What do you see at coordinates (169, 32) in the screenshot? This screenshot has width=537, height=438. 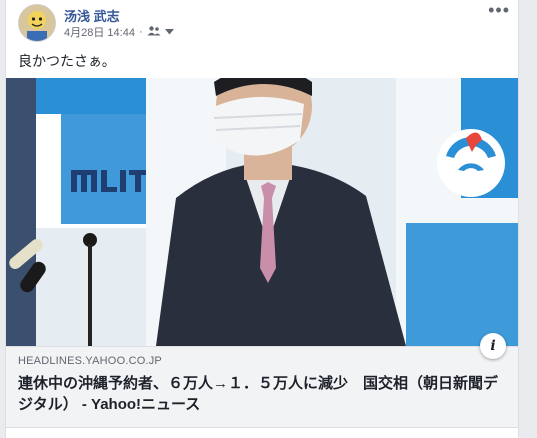 I see `caret-down-icon` at bounding box center [169, 32].